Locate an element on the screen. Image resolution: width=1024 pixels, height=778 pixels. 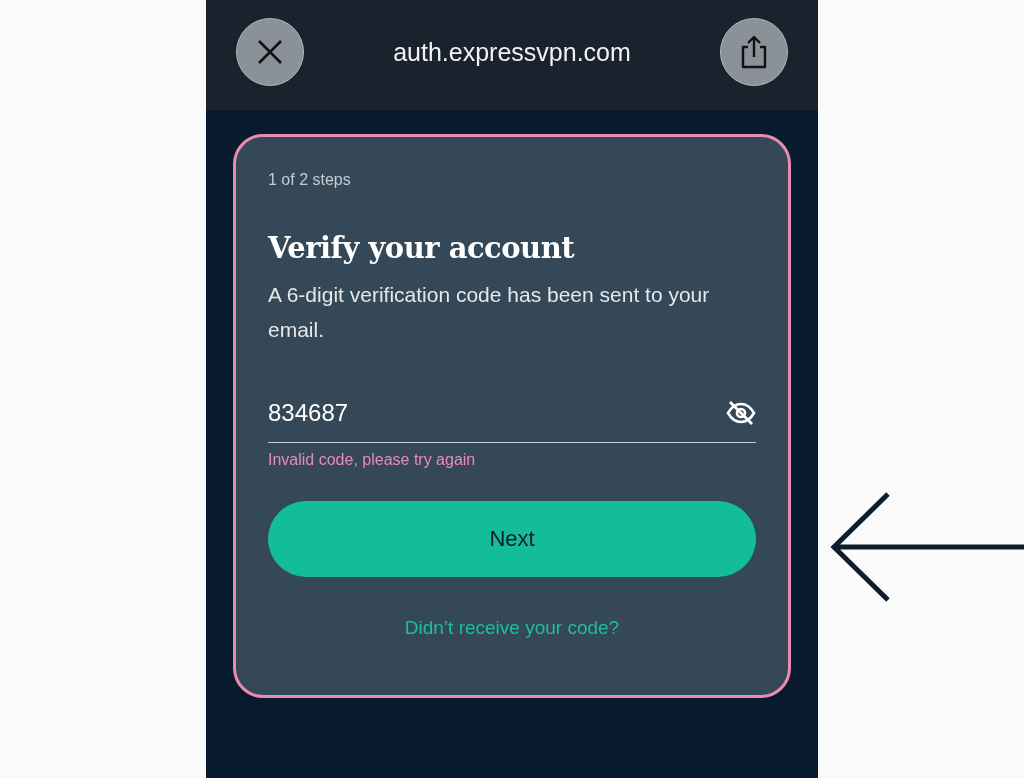
next-button: Next is located at coordinates (512, 539).